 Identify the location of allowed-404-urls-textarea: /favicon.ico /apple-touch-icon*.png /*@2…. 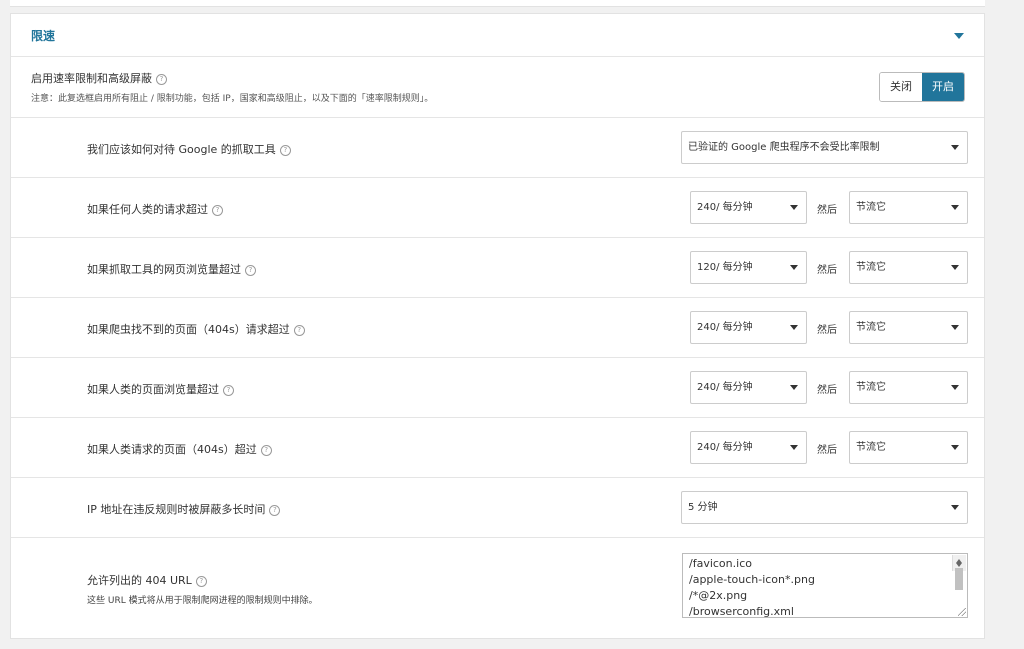
(825, 585).